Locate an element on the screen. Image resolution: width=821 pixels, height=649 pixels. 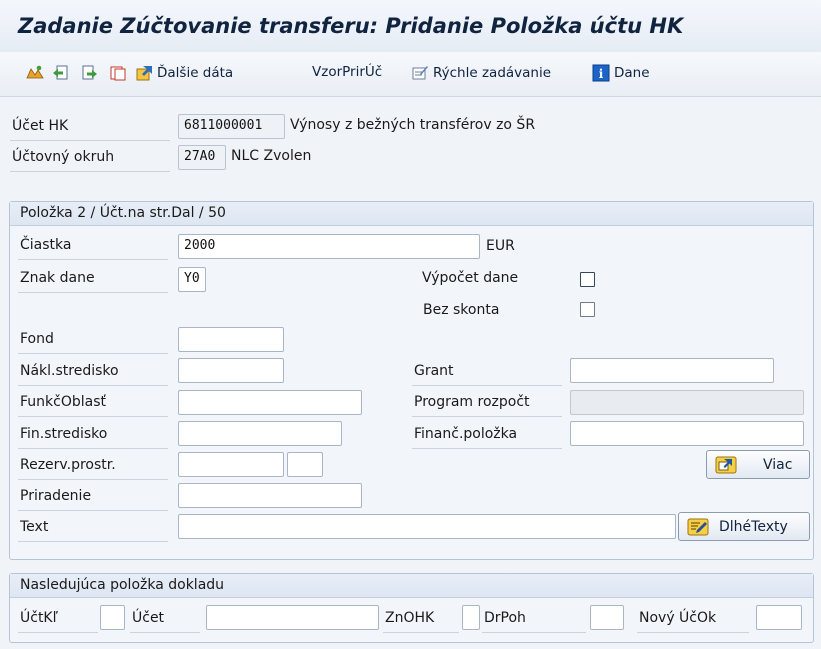
earmarked-funds-item-field is located at coordinates (305, 464).